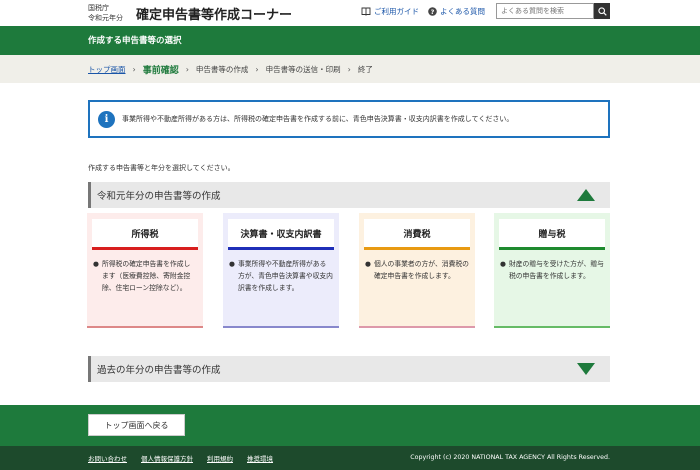  Describe the element at coordinates (105, 18) in the screenshot. I see `tax-year: 令和元年分` at that location.